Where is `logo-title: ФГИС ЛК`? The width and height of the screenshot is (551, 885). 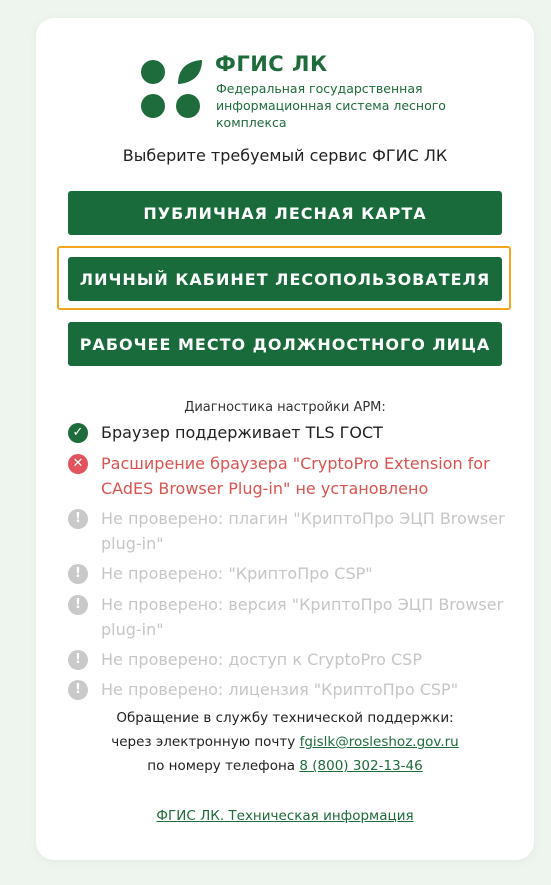 logo-title: ФГИС ЛК is located at coordinates (271, 64).